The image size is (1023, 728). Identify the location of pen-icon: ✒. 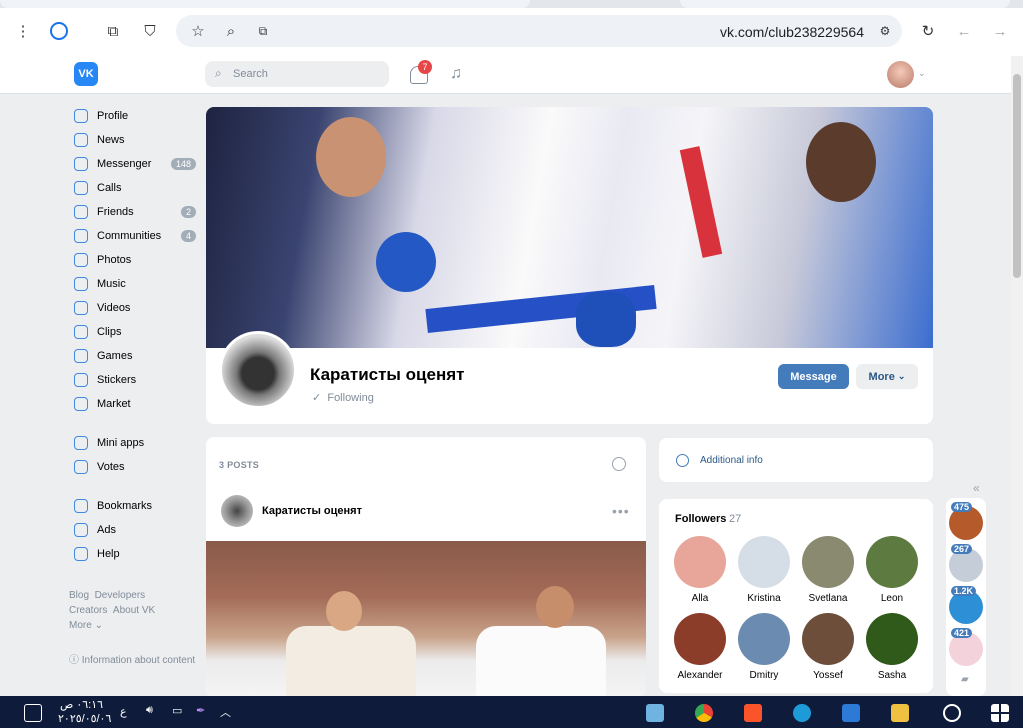
(200, 710).